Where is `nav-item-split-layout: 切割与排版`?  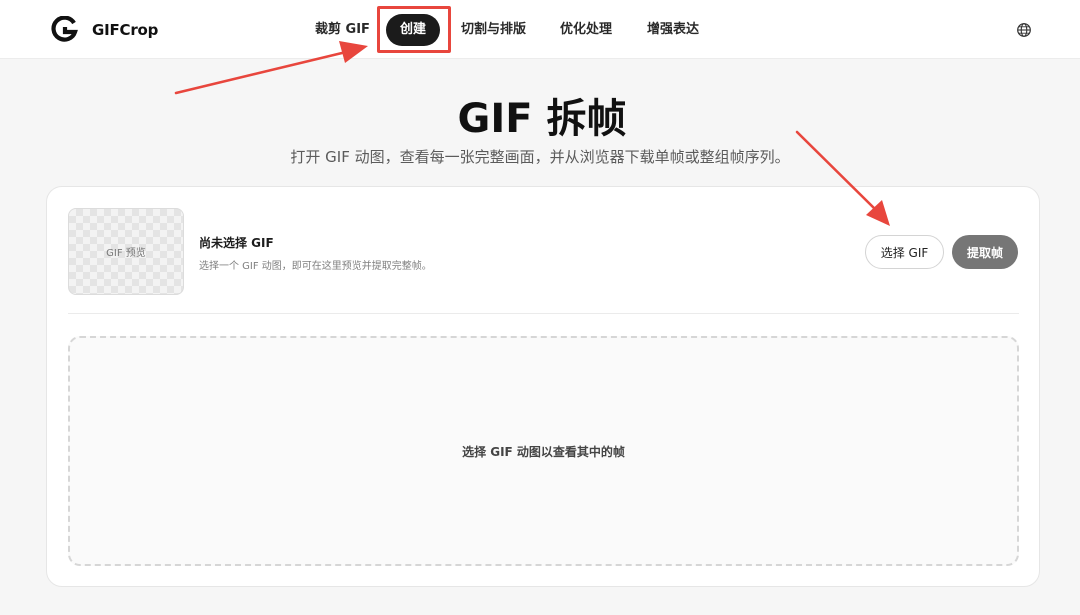
nav-item-split-layout: 切割与排版 is located at coordinates (493, 30).